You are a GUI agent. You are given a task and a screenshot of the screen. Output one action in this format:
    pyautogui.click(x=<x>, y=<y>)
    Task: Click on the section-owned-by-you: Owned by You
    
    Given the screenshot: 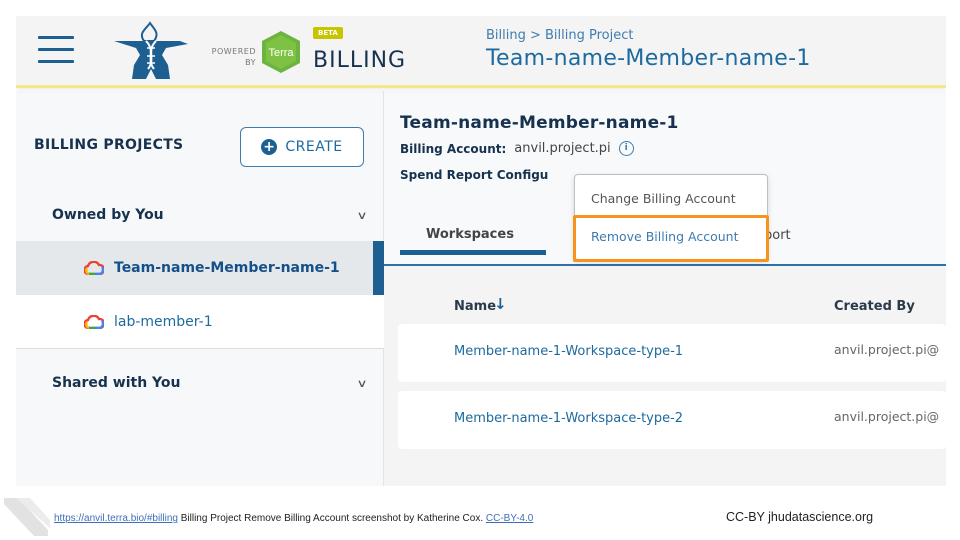 What is the action you would take?
    pyautogui.click(x=108, y=215)
    